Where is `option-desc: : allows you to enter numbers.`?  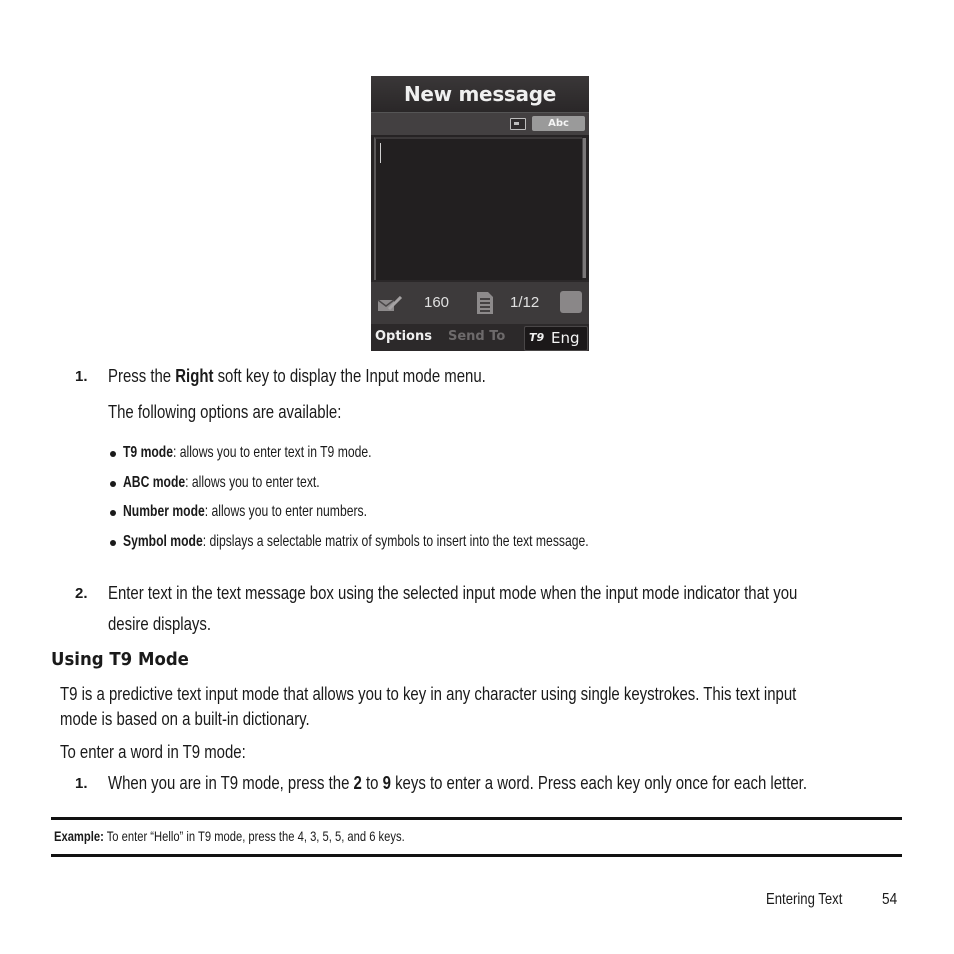 option-desc: : allows you to enter numbers. is located at coordinates (285, 511).